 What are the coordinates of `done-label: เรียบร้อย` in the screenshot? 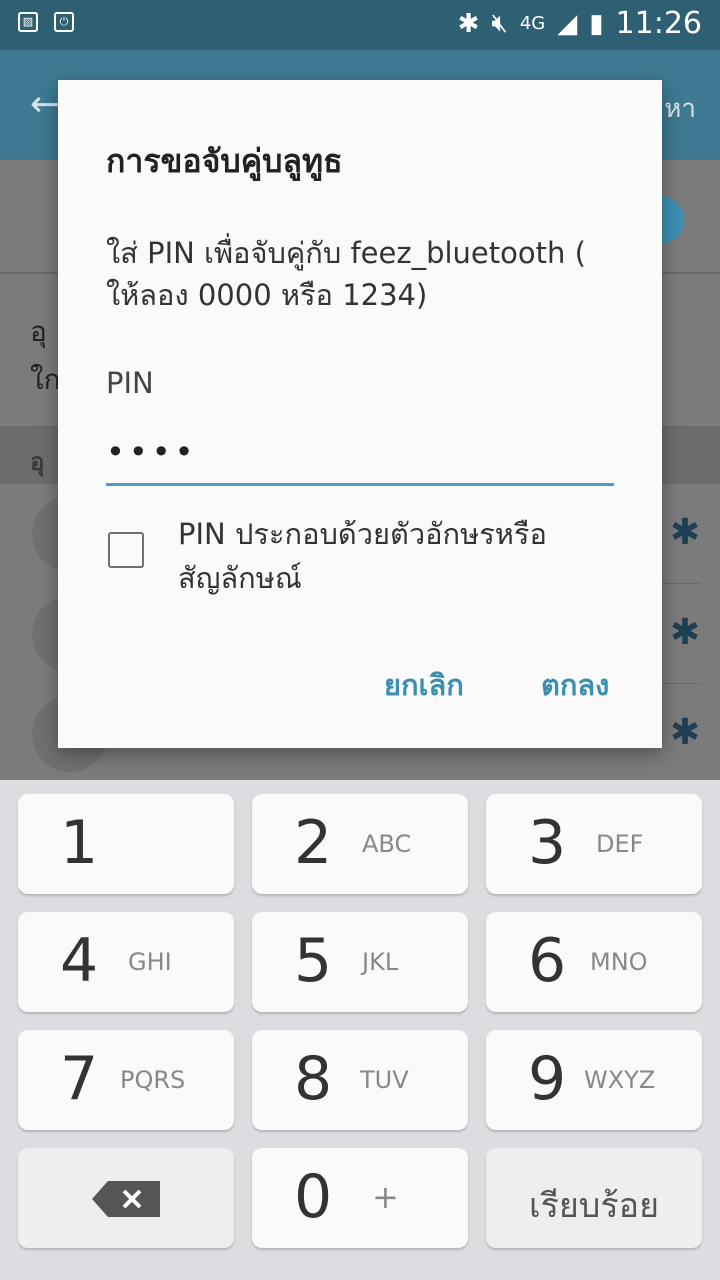 It's located at (594, 1206).